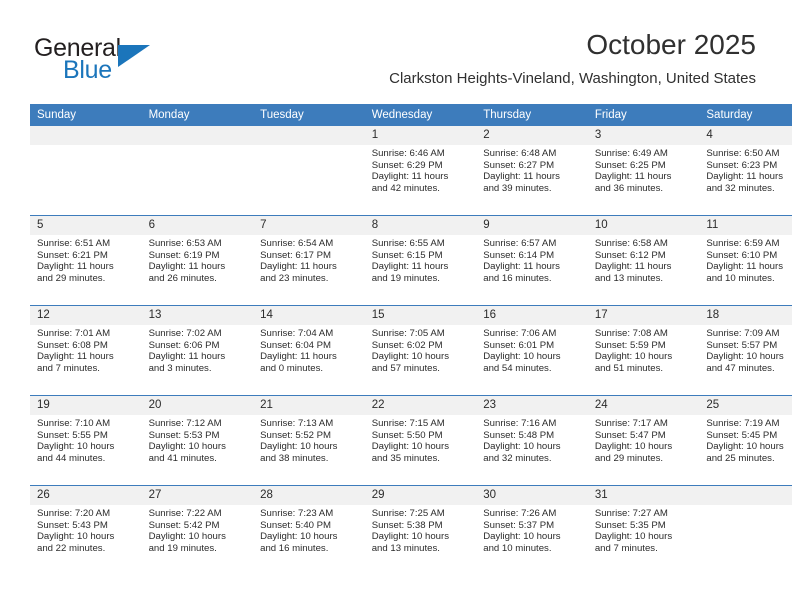 The width and height of the screenshot is (792, 612). What do you see at coordinates (86, 115) in the screenshot?
I see `weekday-header-sunday: Sunday` at bounding box center [86, 115].